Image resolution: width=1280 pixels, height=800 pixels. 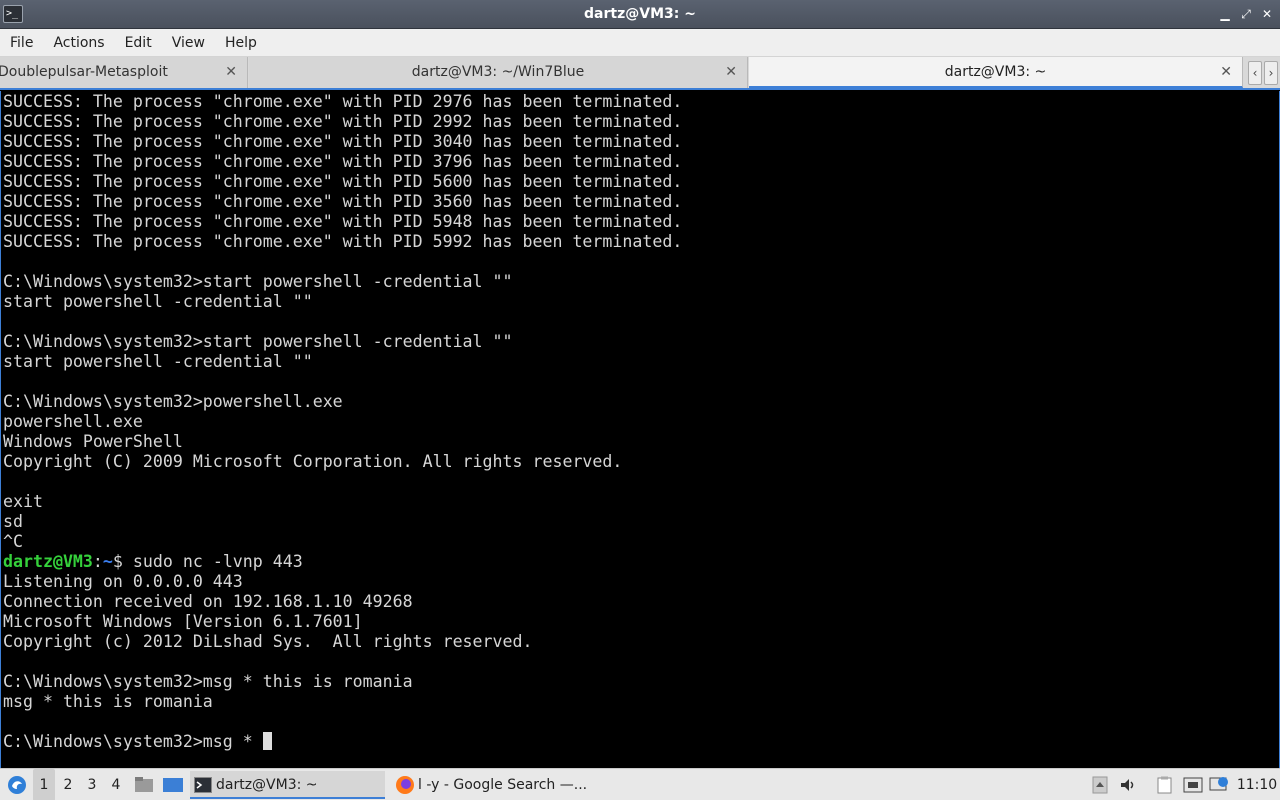 I want to click on tab-label: dartz@VM3: ~/Win7Blue, so click(x=498, y=72).